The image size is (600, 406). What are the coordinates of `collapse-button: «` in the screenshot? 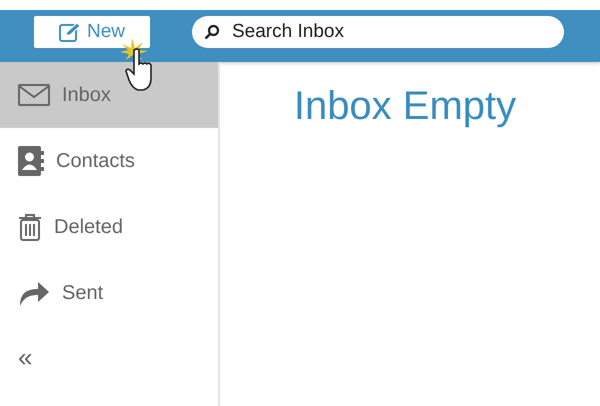 It's located at (25, 357).